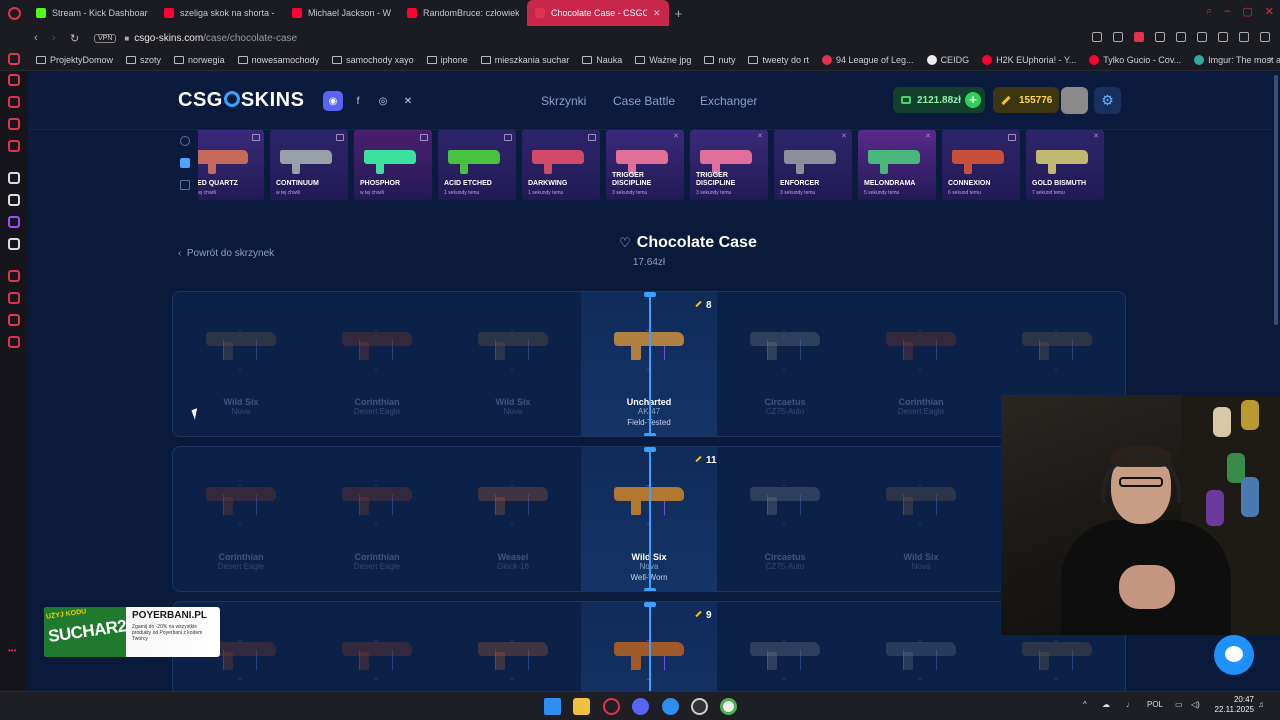 The image size is (1280, 720). I want to click on adblock-icon, so click(1139, 37).